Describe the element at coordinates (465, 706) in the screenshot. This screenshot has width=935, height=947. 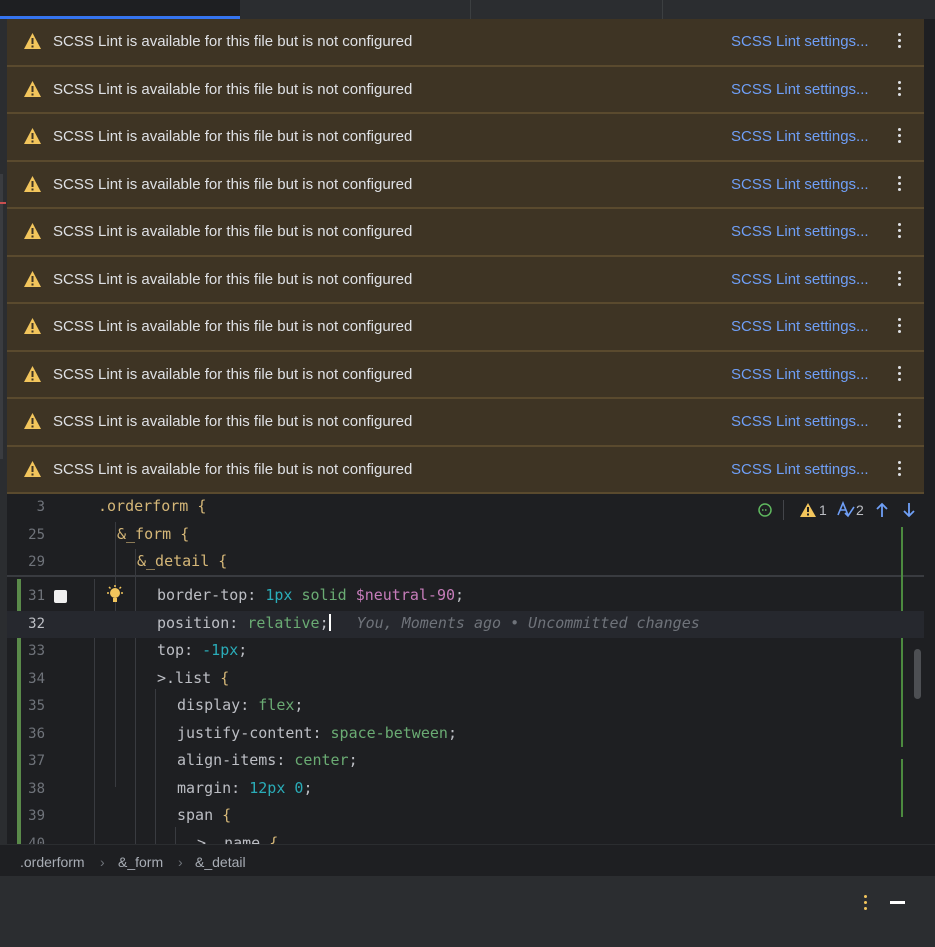
I see `code-line: 35 display: flex;` at that location.